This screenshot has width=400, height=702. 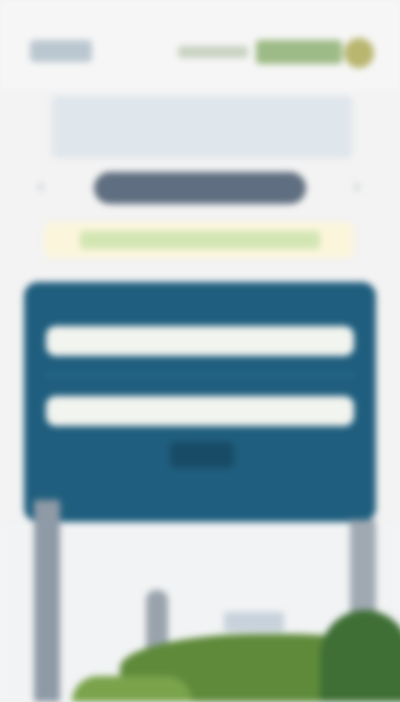 What do you see at coordinates (254, 622) in the screenshot?
I see `small-sign` at bounding box center [254, 622].